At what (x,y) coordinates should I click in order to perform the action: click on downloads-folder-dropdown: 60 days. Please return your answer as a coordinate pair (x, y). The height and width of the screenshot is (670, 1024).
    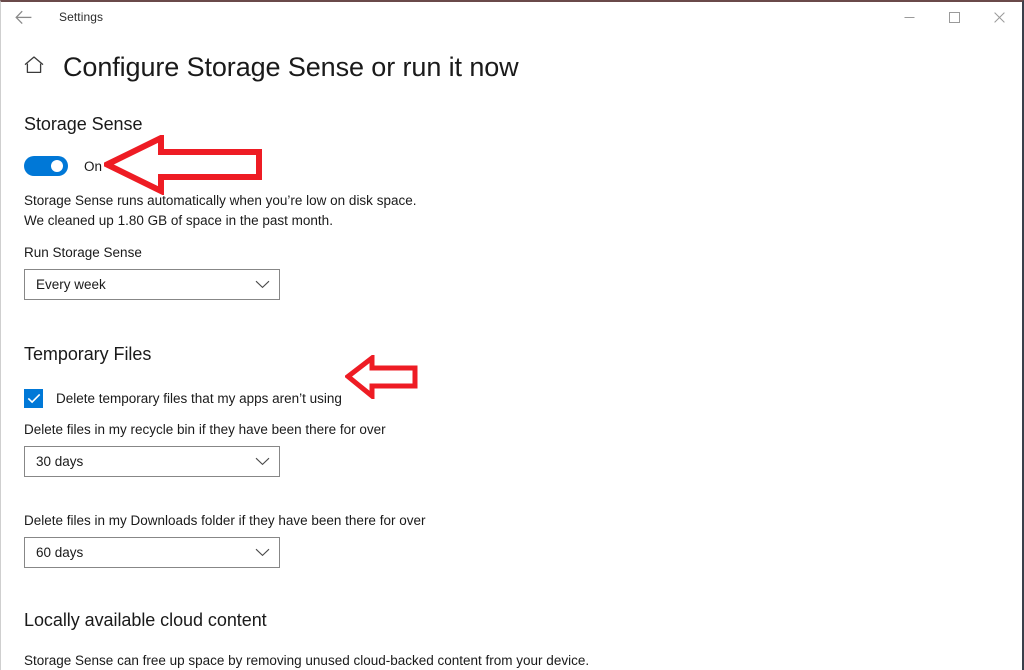
    Looking at the image, I should click on (152, 552).